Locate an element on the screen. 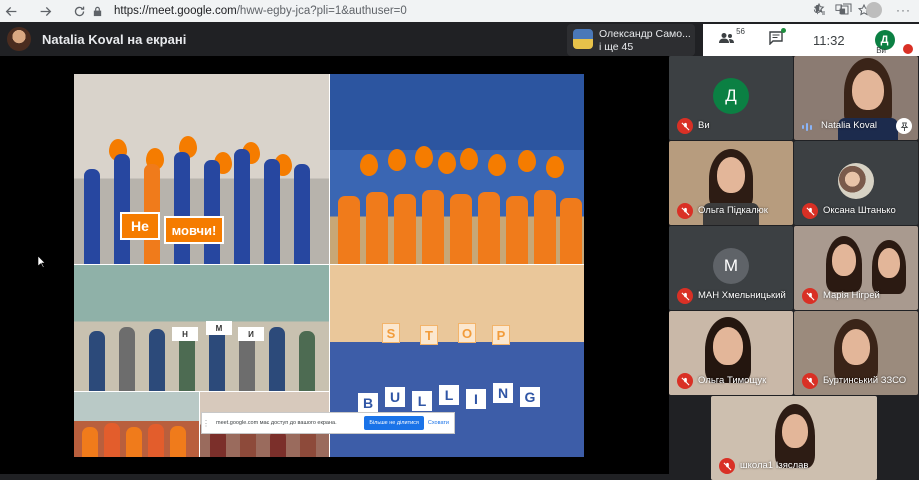 Image resolution: width=919 pixels, height=480 pixels. participant-name: Ольга Тимощук is located at coordinates (732, 380).